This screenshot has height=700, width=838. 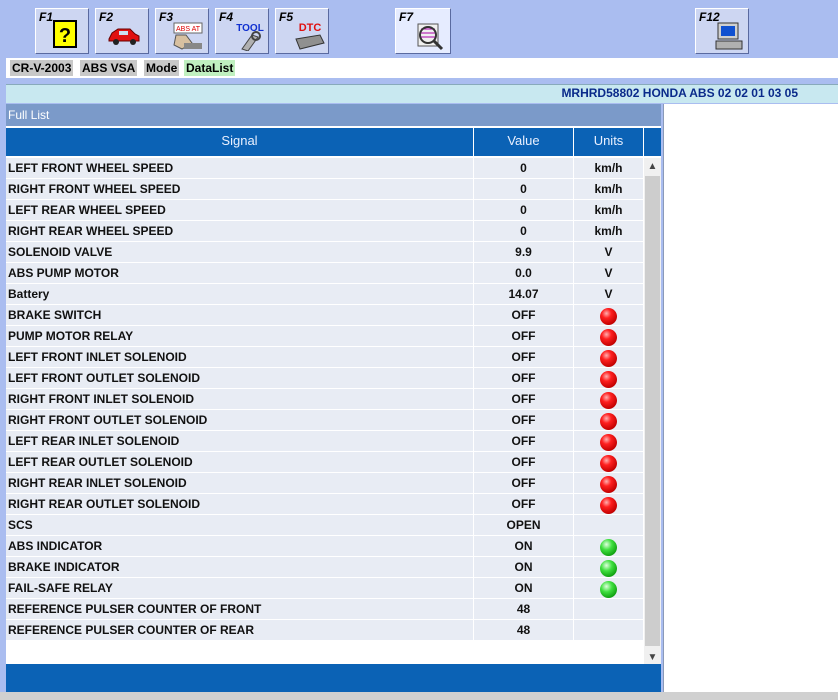 I want to click on table-row: BRAKE INDICATOR ON, so click(x=325, y=567).